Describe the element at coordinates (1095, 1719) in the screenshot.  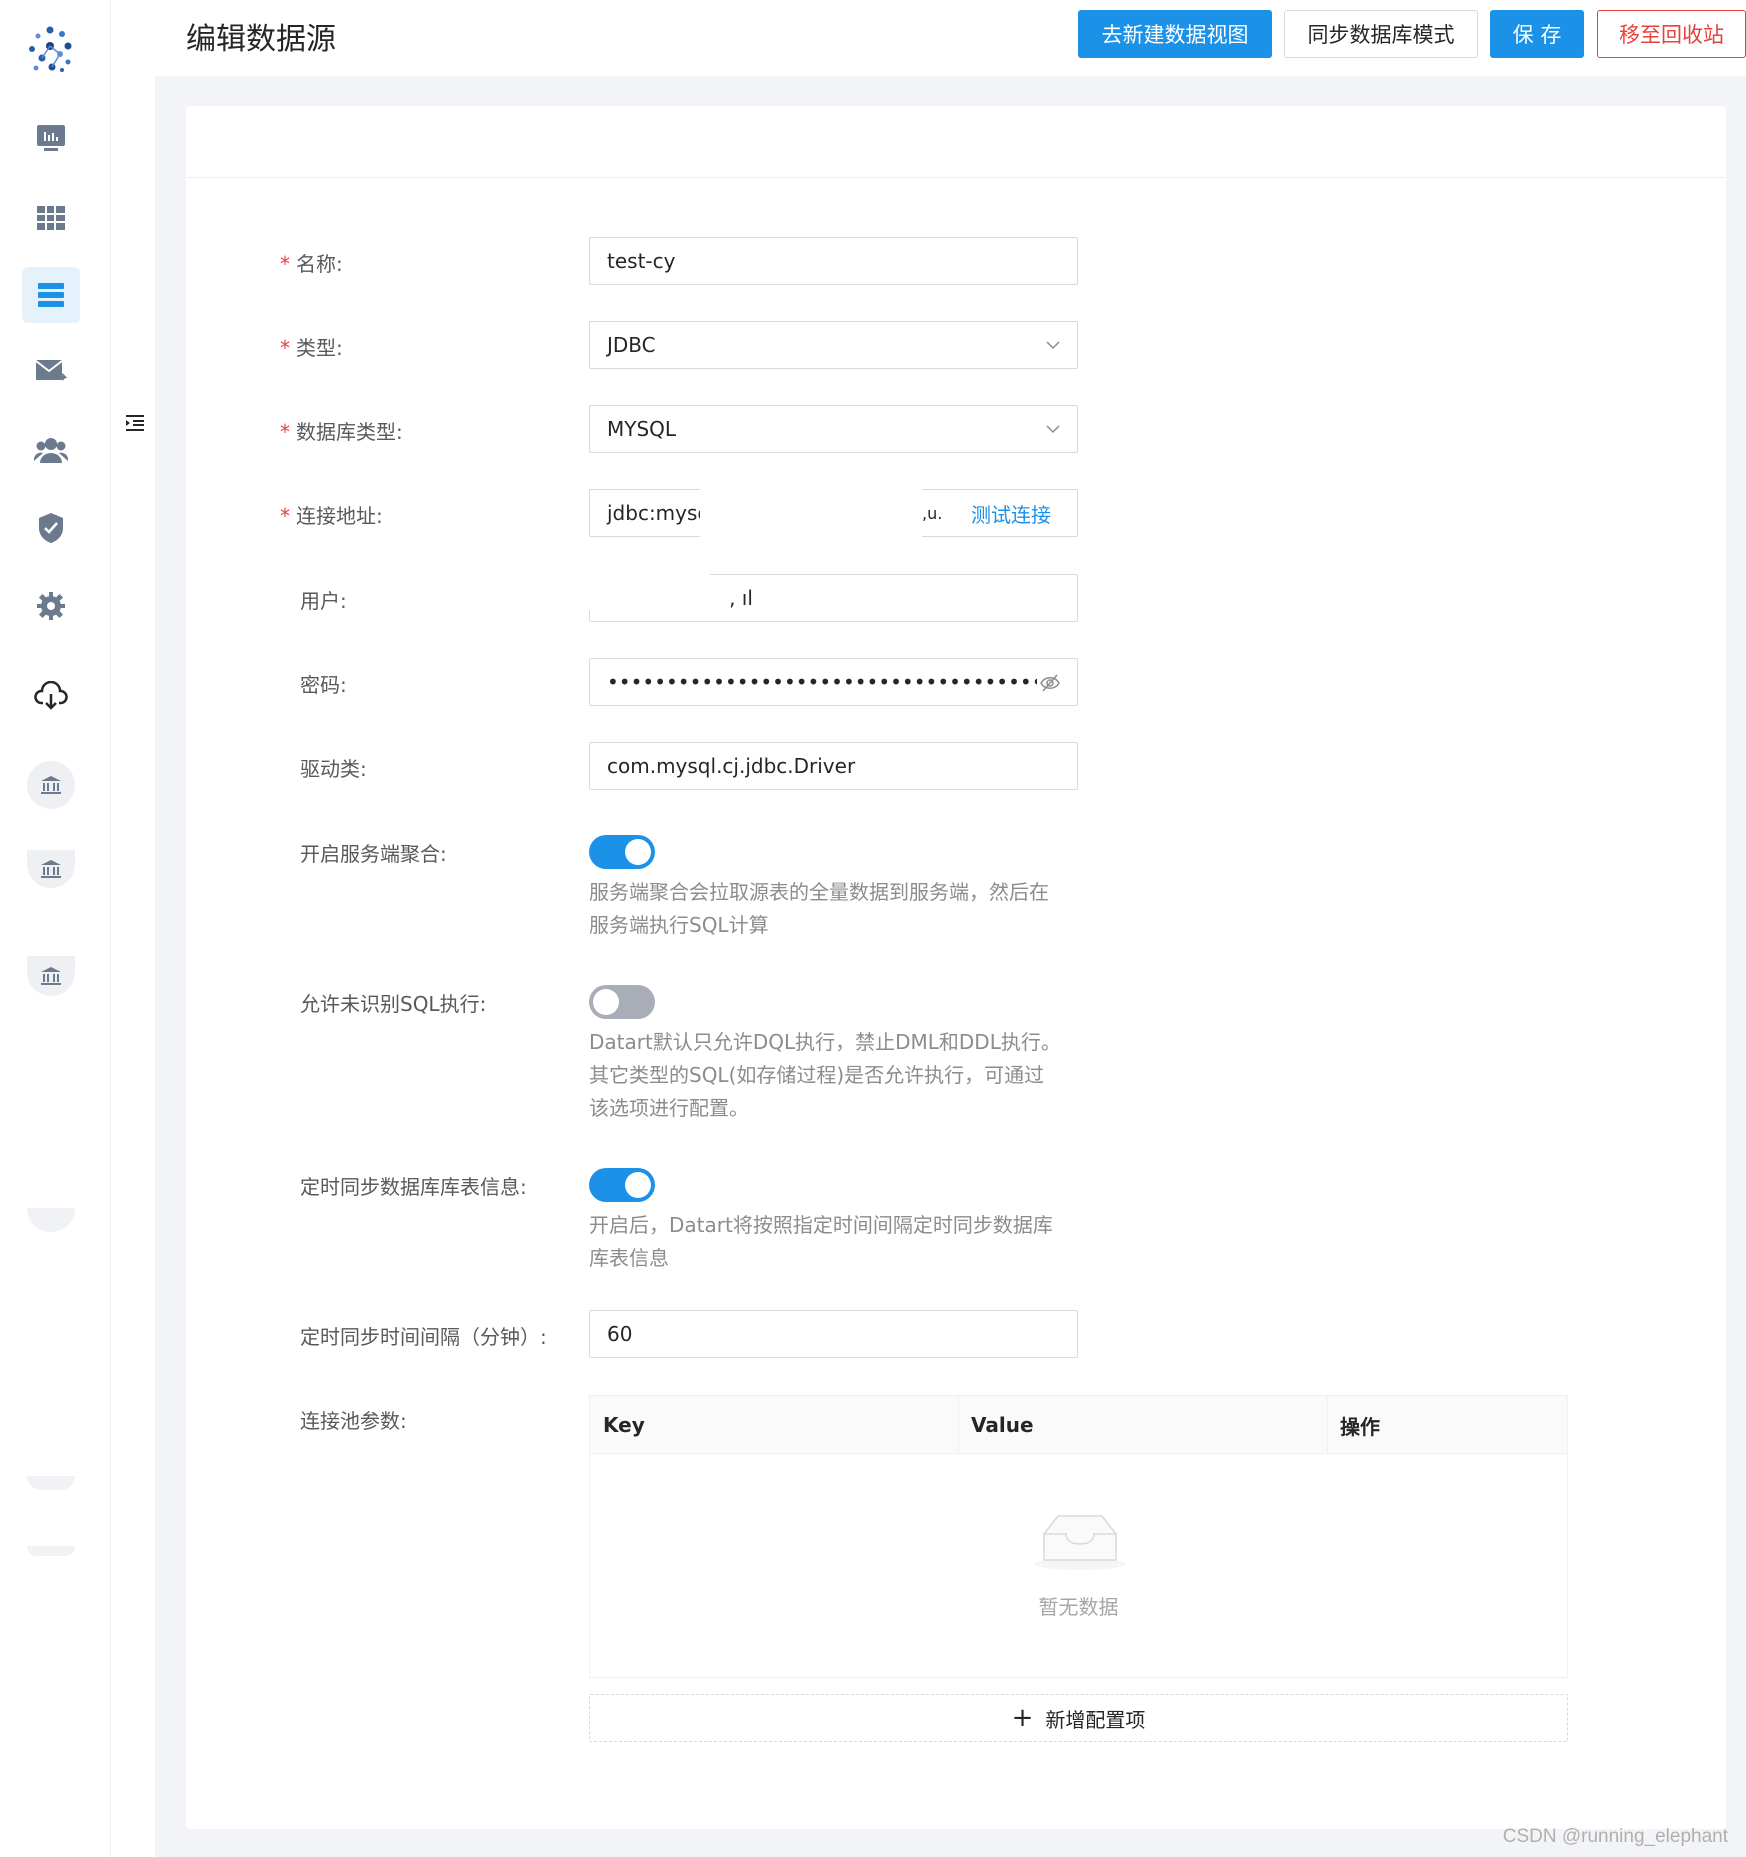
I see `add-config-label: 新增配置项` at that location.